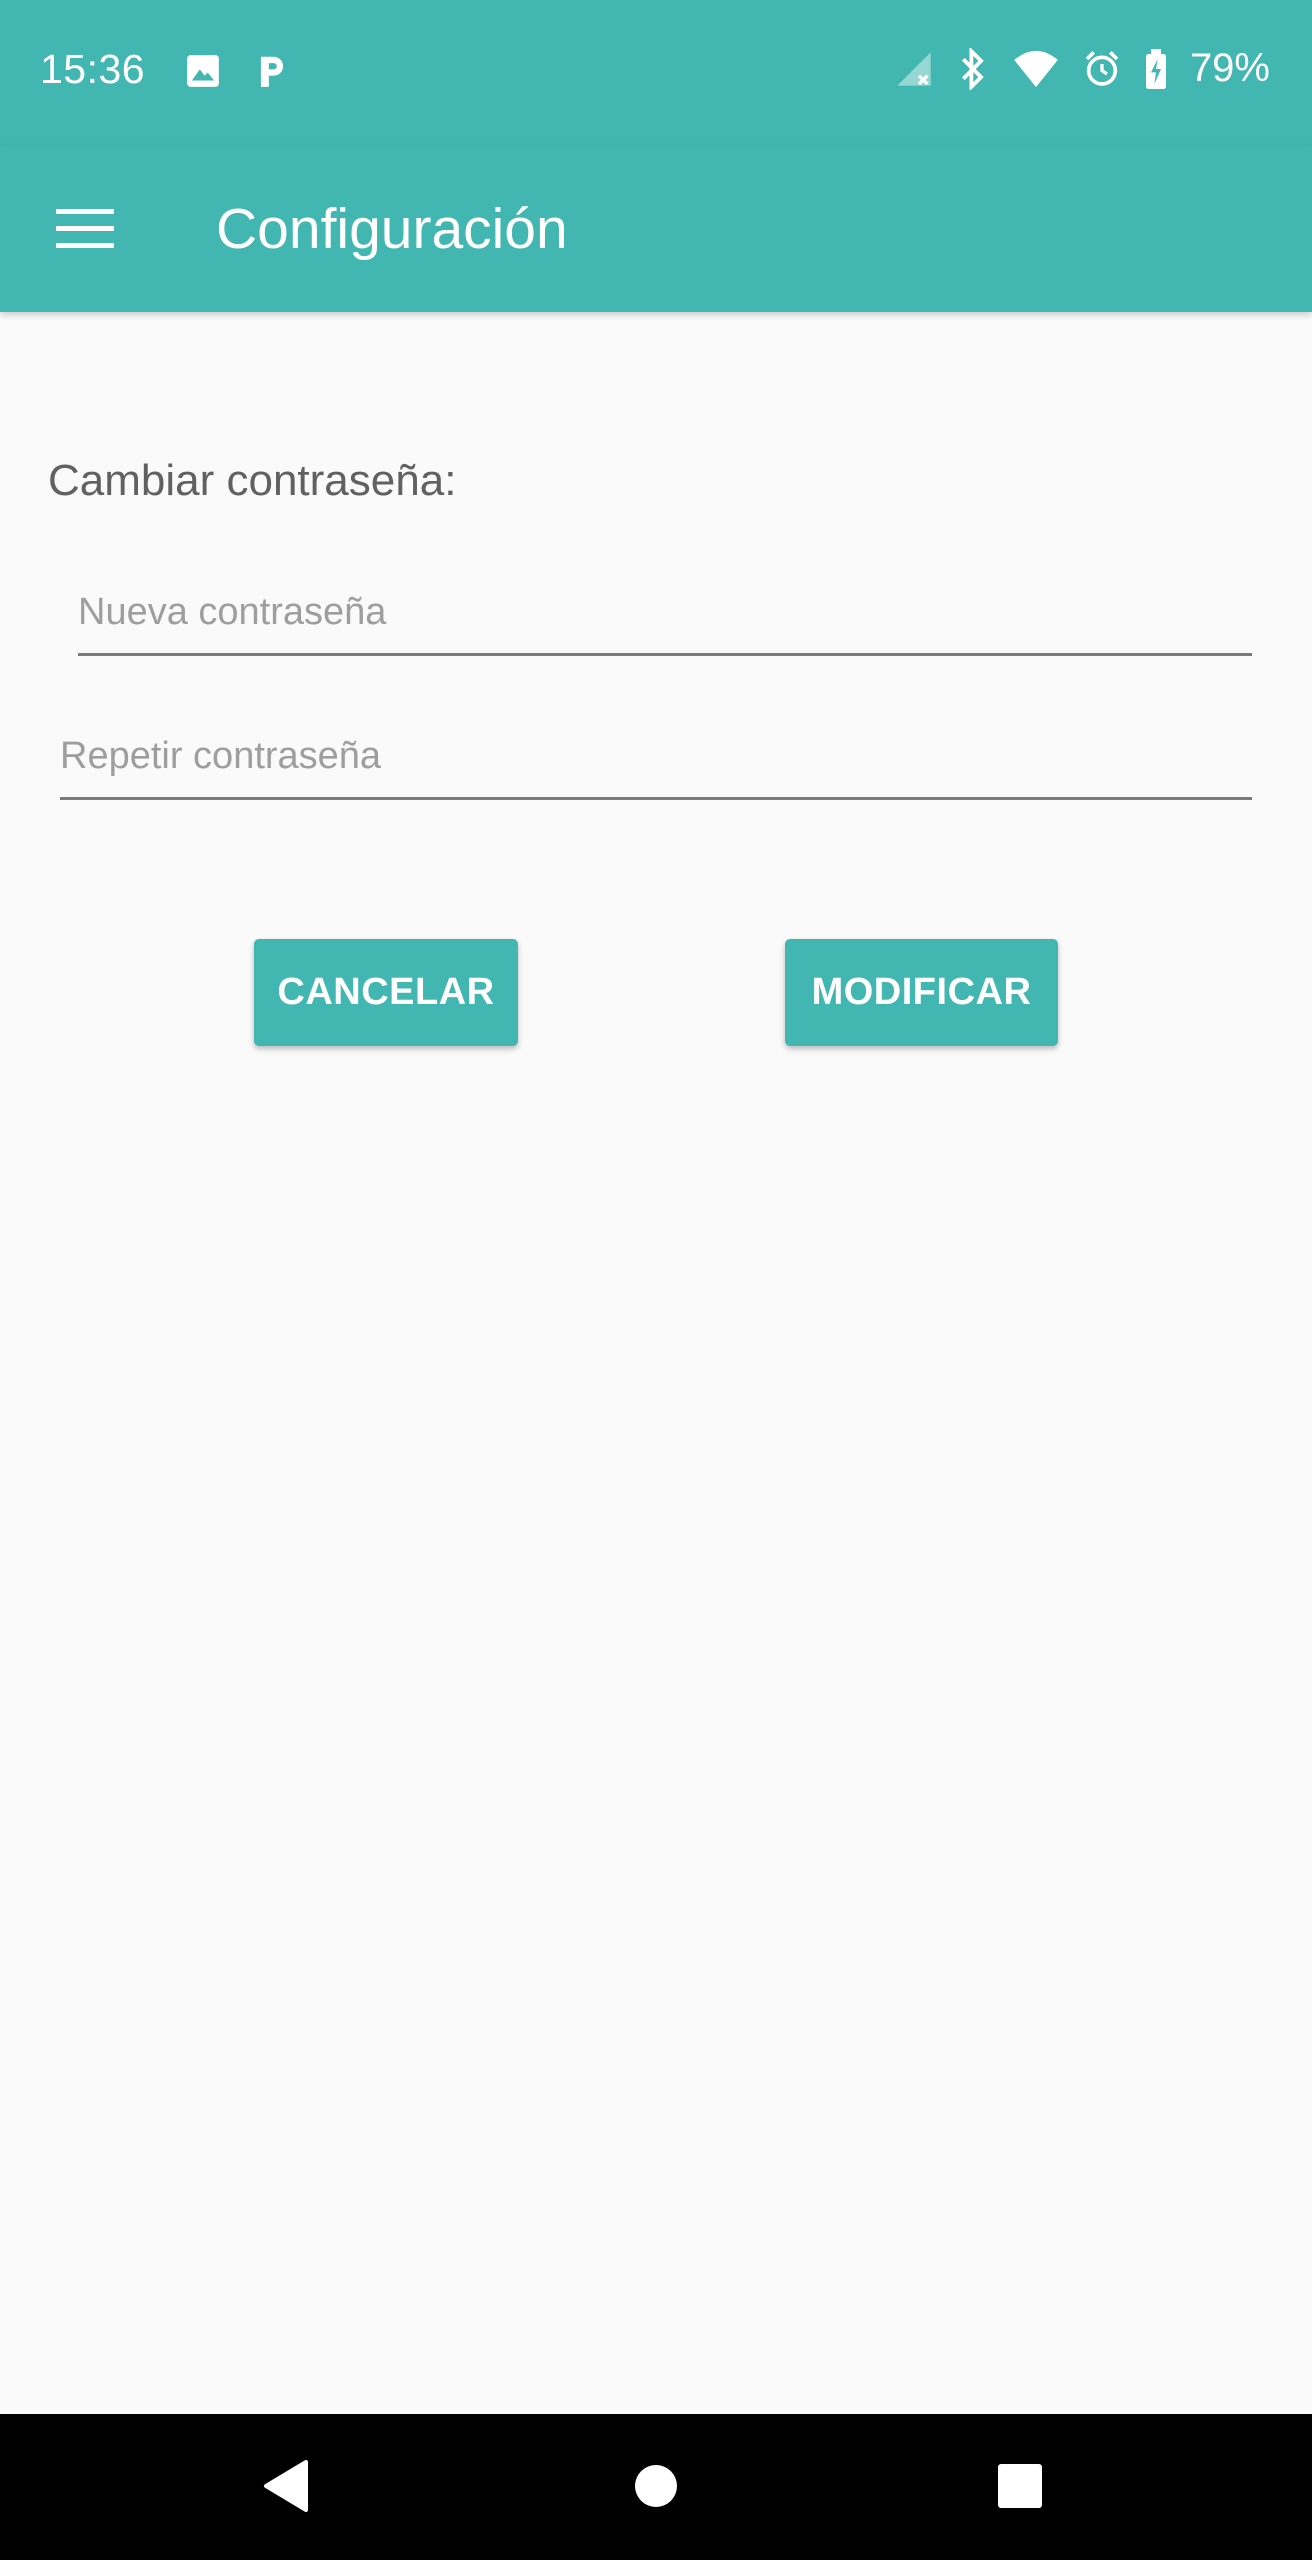  I want to click on parking-app-icon, so click(272, 73).